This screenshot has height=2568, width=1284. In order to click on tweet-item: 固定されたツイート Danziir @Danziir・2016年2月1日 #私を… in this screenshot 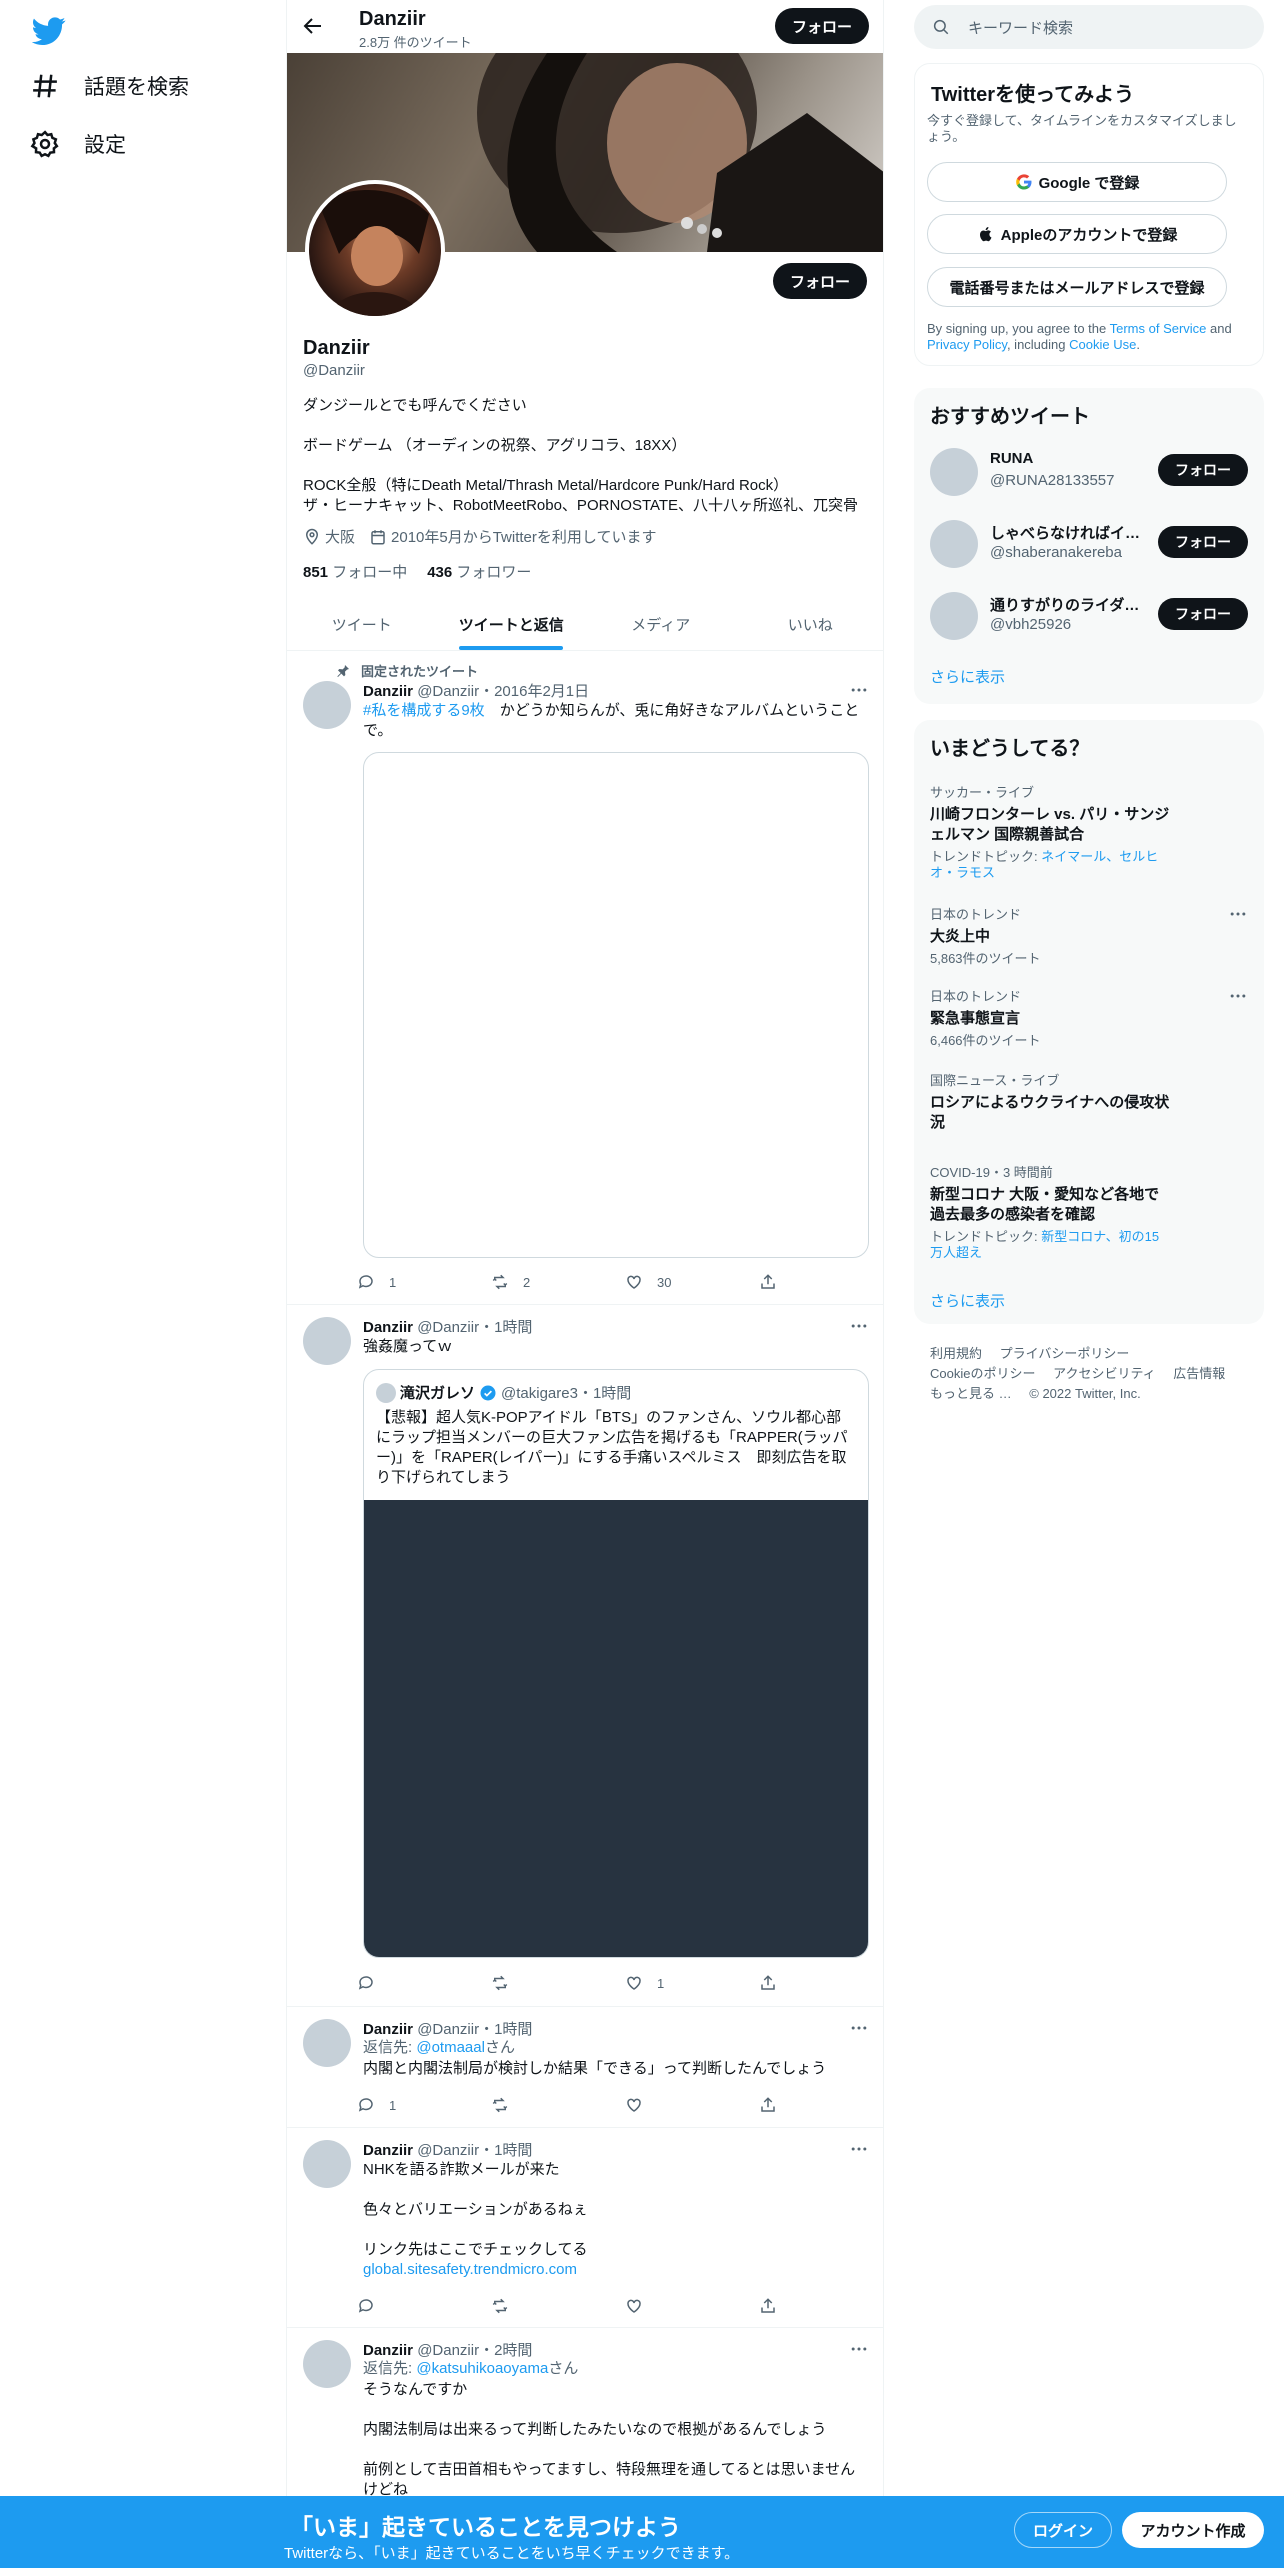, I will do `click(585, 978)`.